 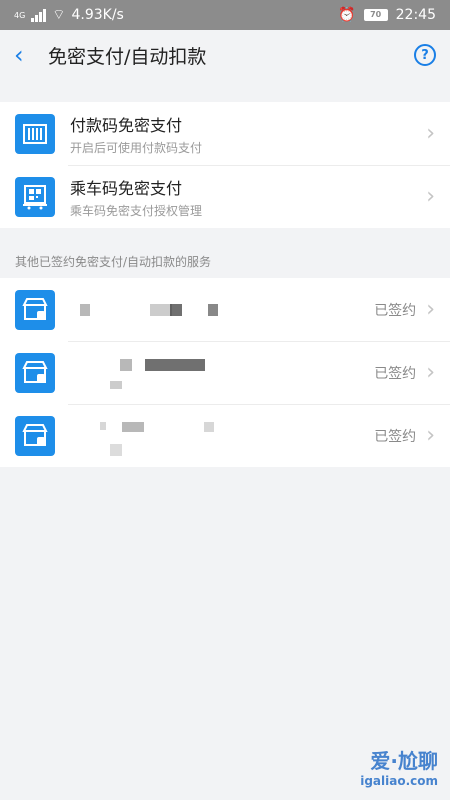 What do you see at coordinates (225, 55) in the screenshot?
I see `header: ‹ 免密支付/自动扣款 ?` at bounding box center [225, 55].